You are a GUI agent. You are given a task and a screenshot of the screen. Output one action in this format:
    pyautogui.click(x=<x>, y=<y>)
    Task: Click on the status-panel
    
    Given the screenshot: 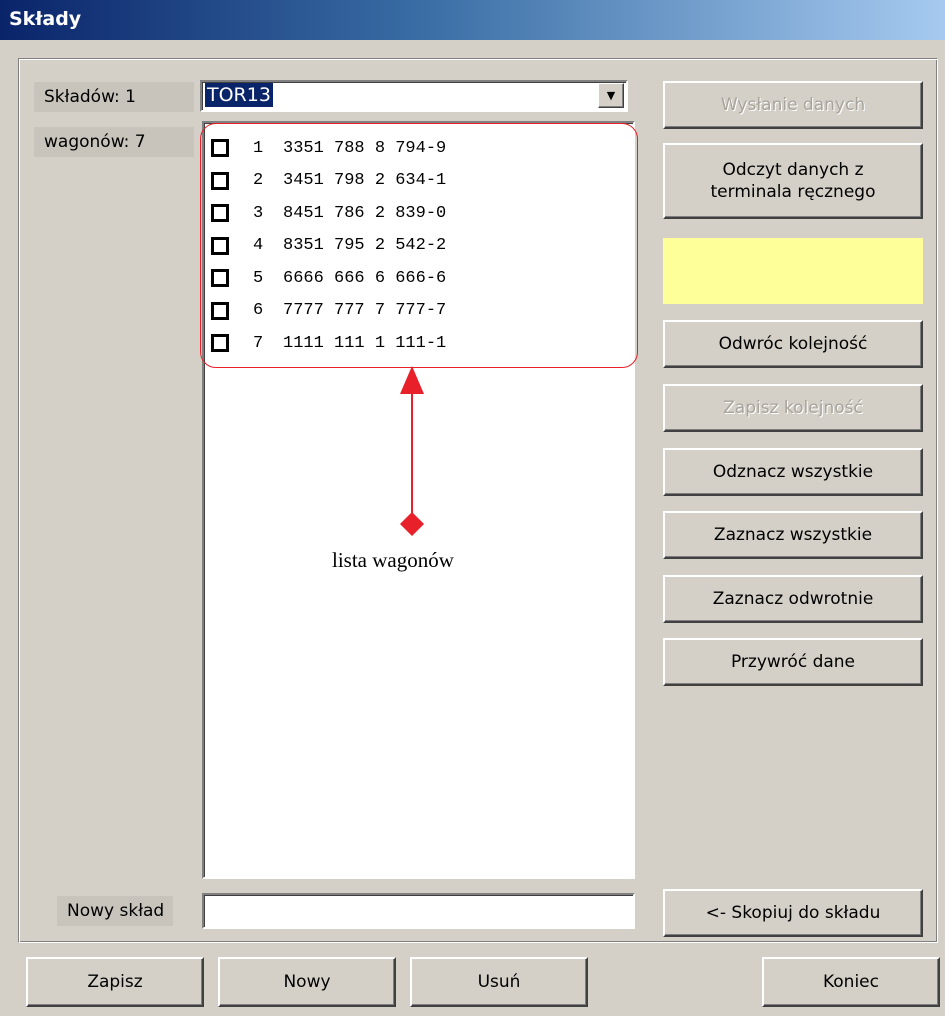 What is the action you would take?
    pyautogui.click(x=793, y=271)
    